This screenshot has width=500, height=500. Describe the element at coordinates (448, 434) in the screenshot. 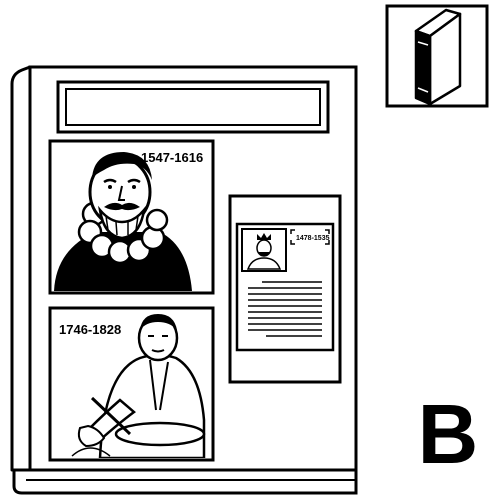

I see `corner-letter: B` at that location.